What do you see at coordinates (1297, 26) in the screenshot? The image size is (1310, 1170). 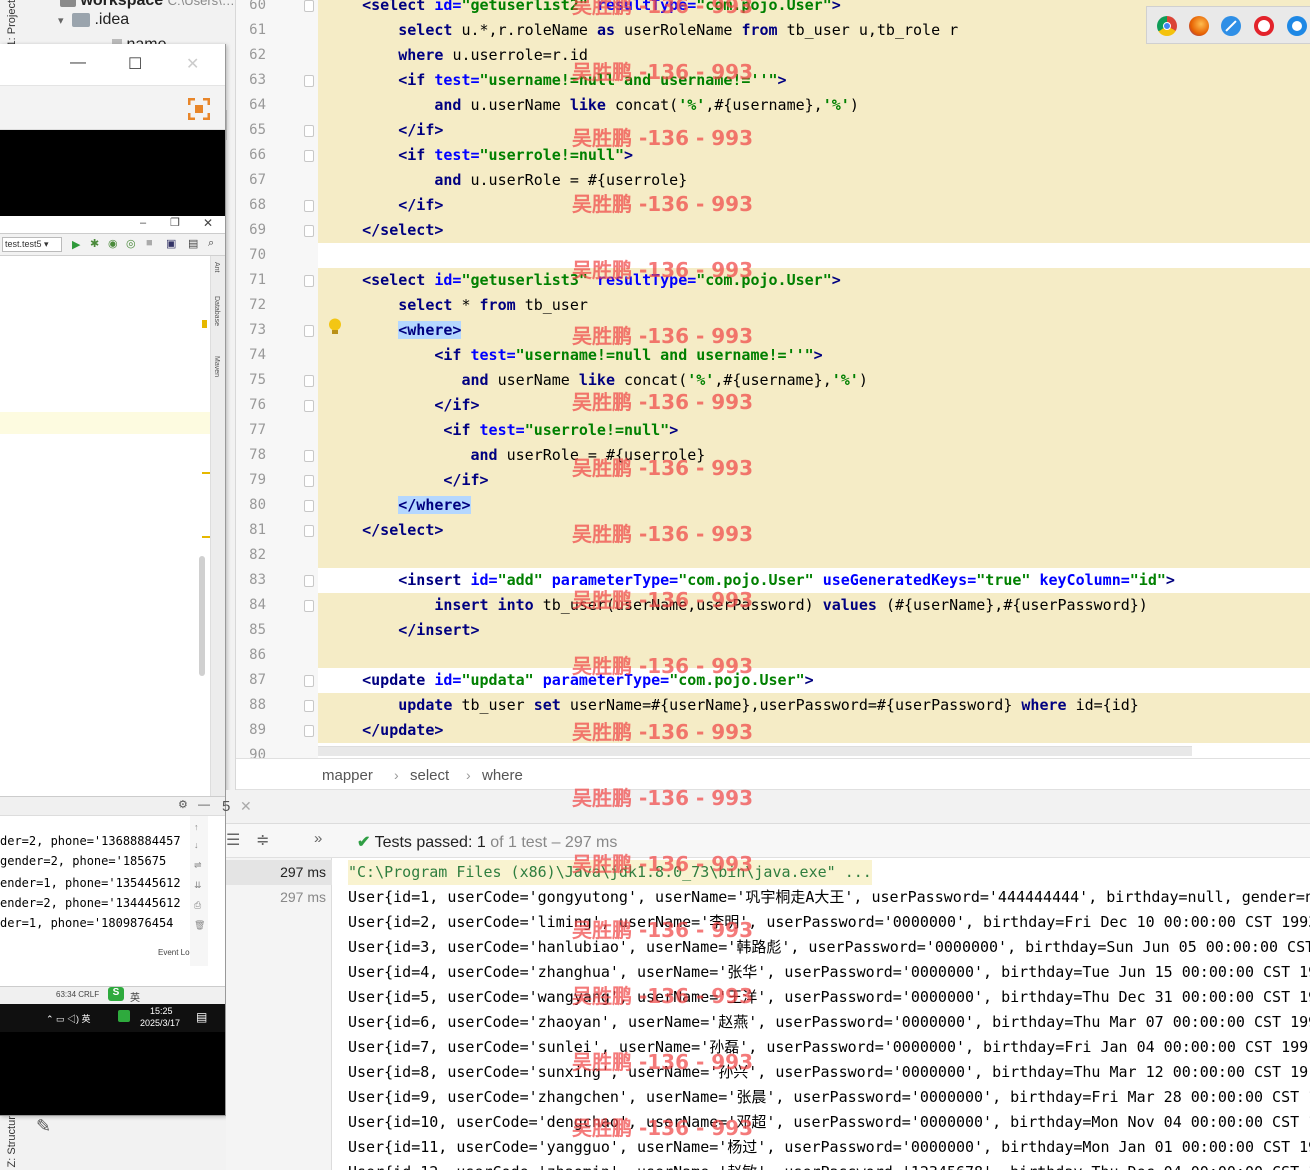 I see `edge-icon` at bounding box center [1297, 26].